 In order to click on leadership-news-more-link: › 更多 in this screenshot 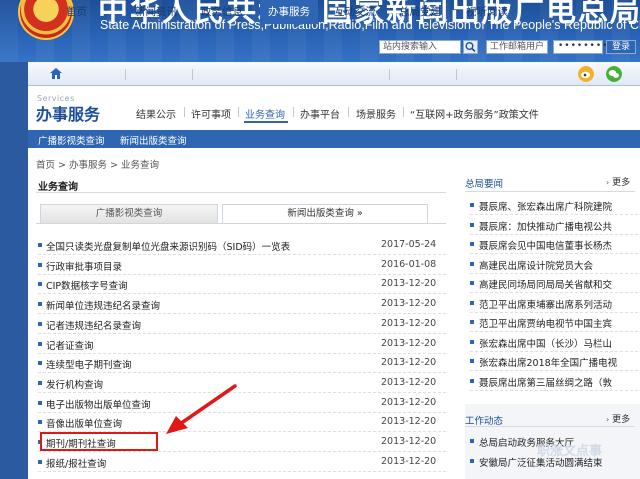, I will do `click(618, 181)`.